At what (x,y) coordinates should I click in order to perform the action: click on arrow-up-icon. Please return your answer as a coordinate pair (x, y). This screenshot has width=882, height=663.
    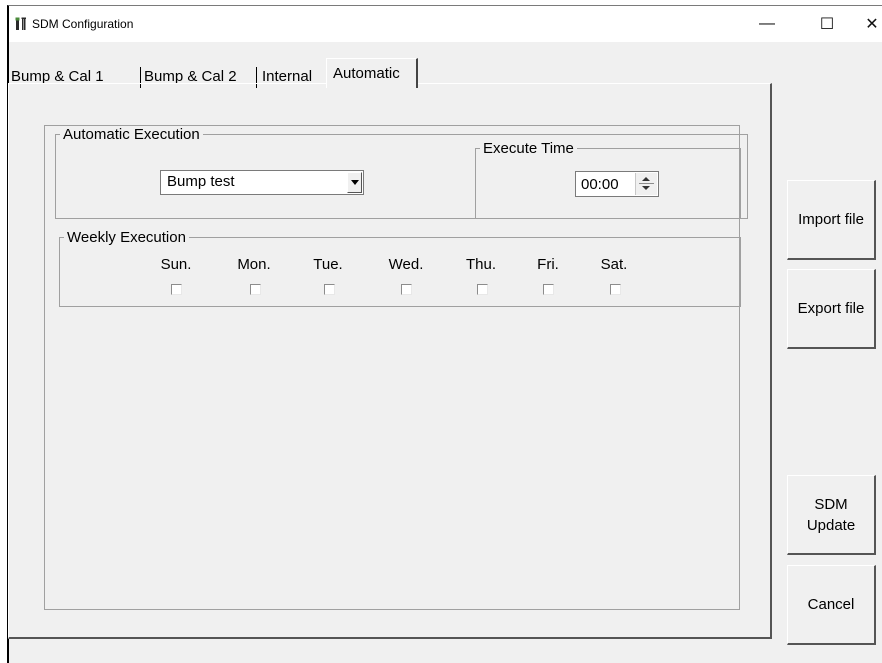
    Looking at the image, I should click on (646, 179).